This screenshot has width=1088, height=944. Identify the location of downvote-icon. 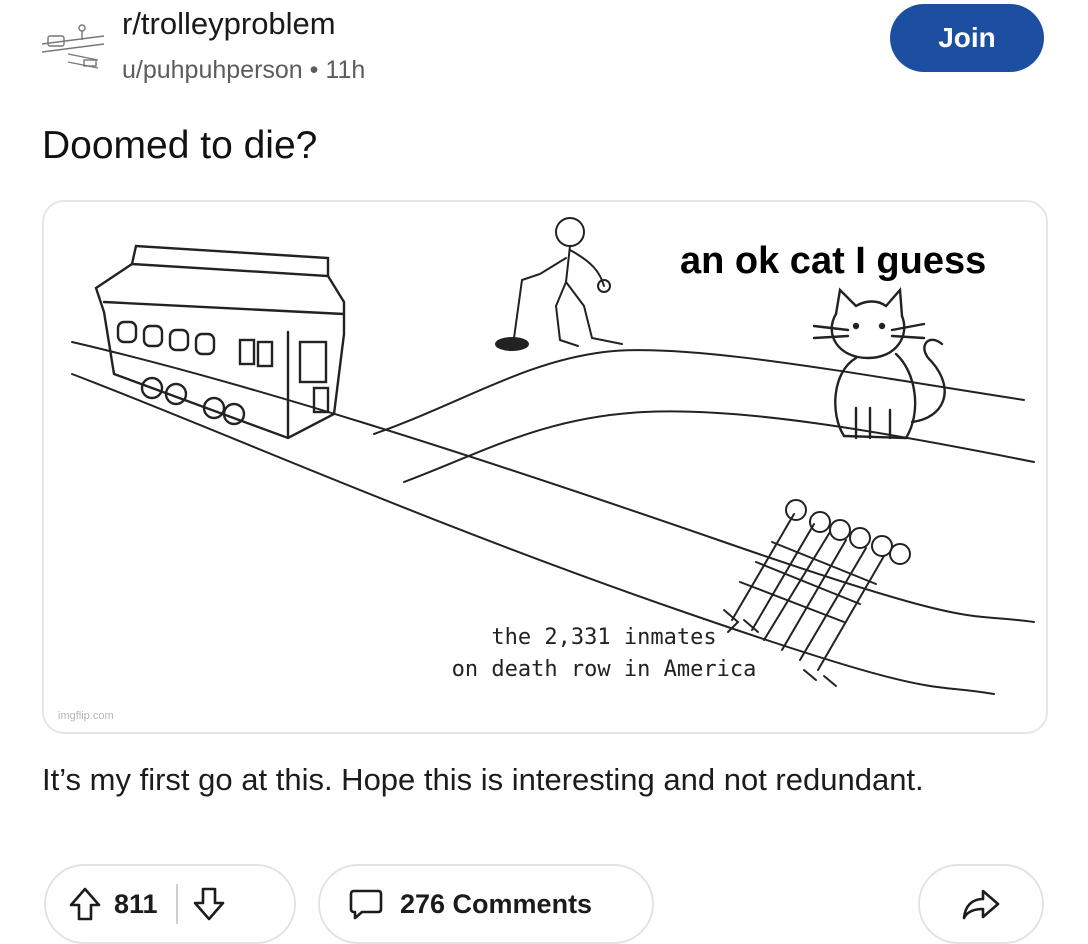
(208, 904).